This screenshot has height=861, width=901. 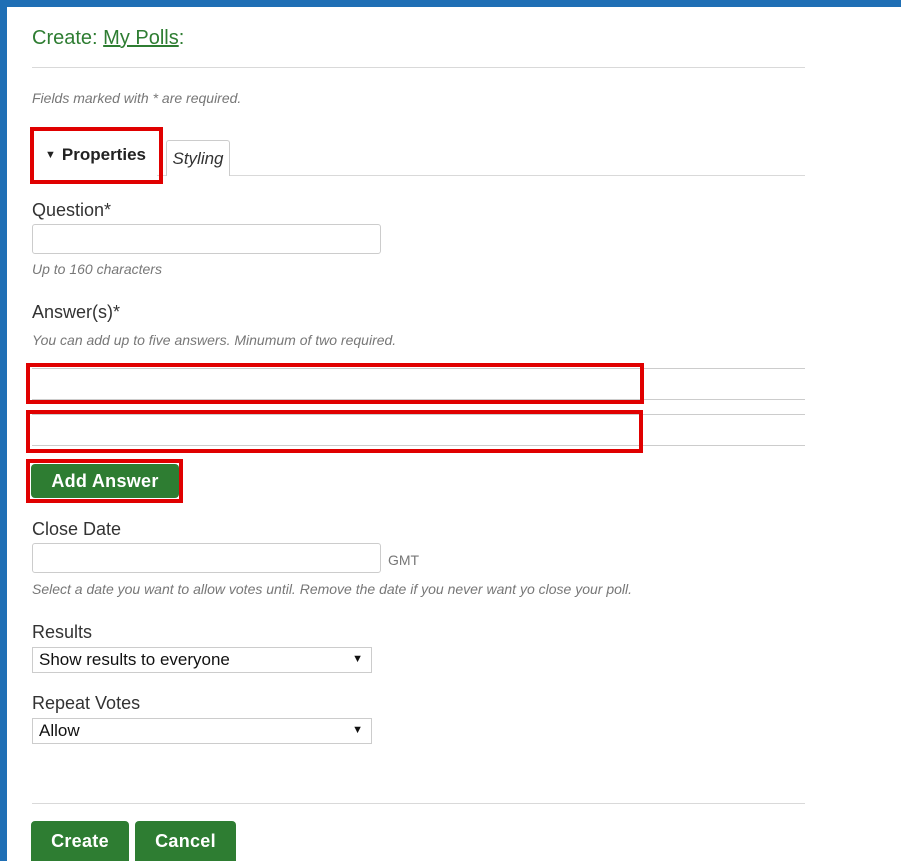 I want to click on results-select: Show results to everyone ▼, so click(x=202, y=660).